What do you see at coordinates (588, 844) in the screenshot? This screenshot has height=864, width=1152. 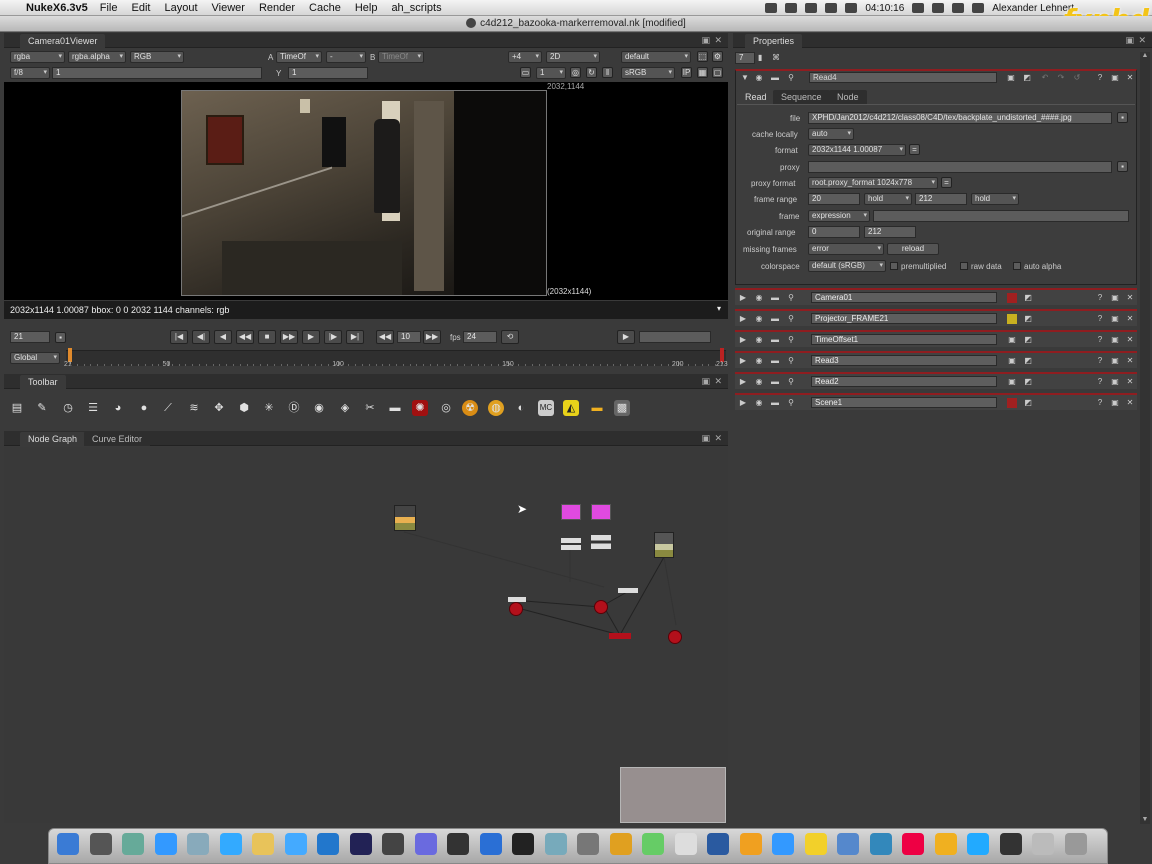 I see `dock-script-icon` at bounding box center [588, 844].